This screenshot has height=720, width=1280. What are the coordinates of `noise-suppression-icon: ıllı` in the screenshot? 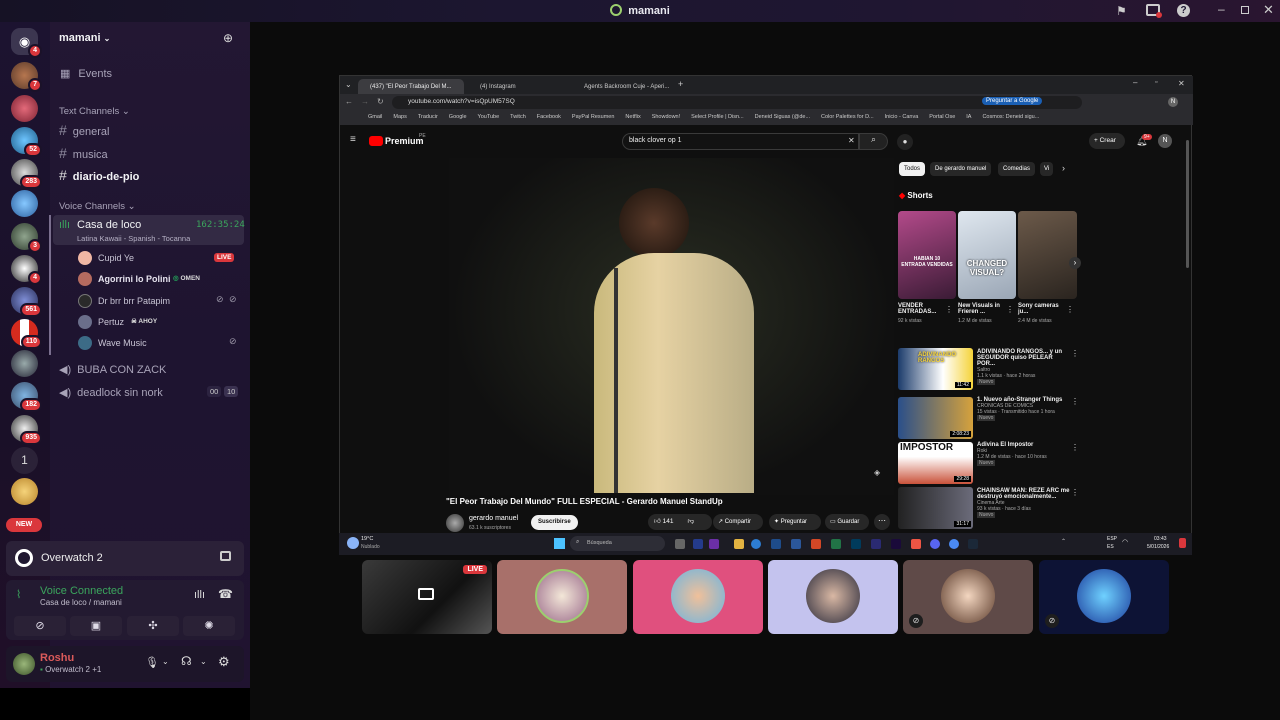 It's located at (199, 595).